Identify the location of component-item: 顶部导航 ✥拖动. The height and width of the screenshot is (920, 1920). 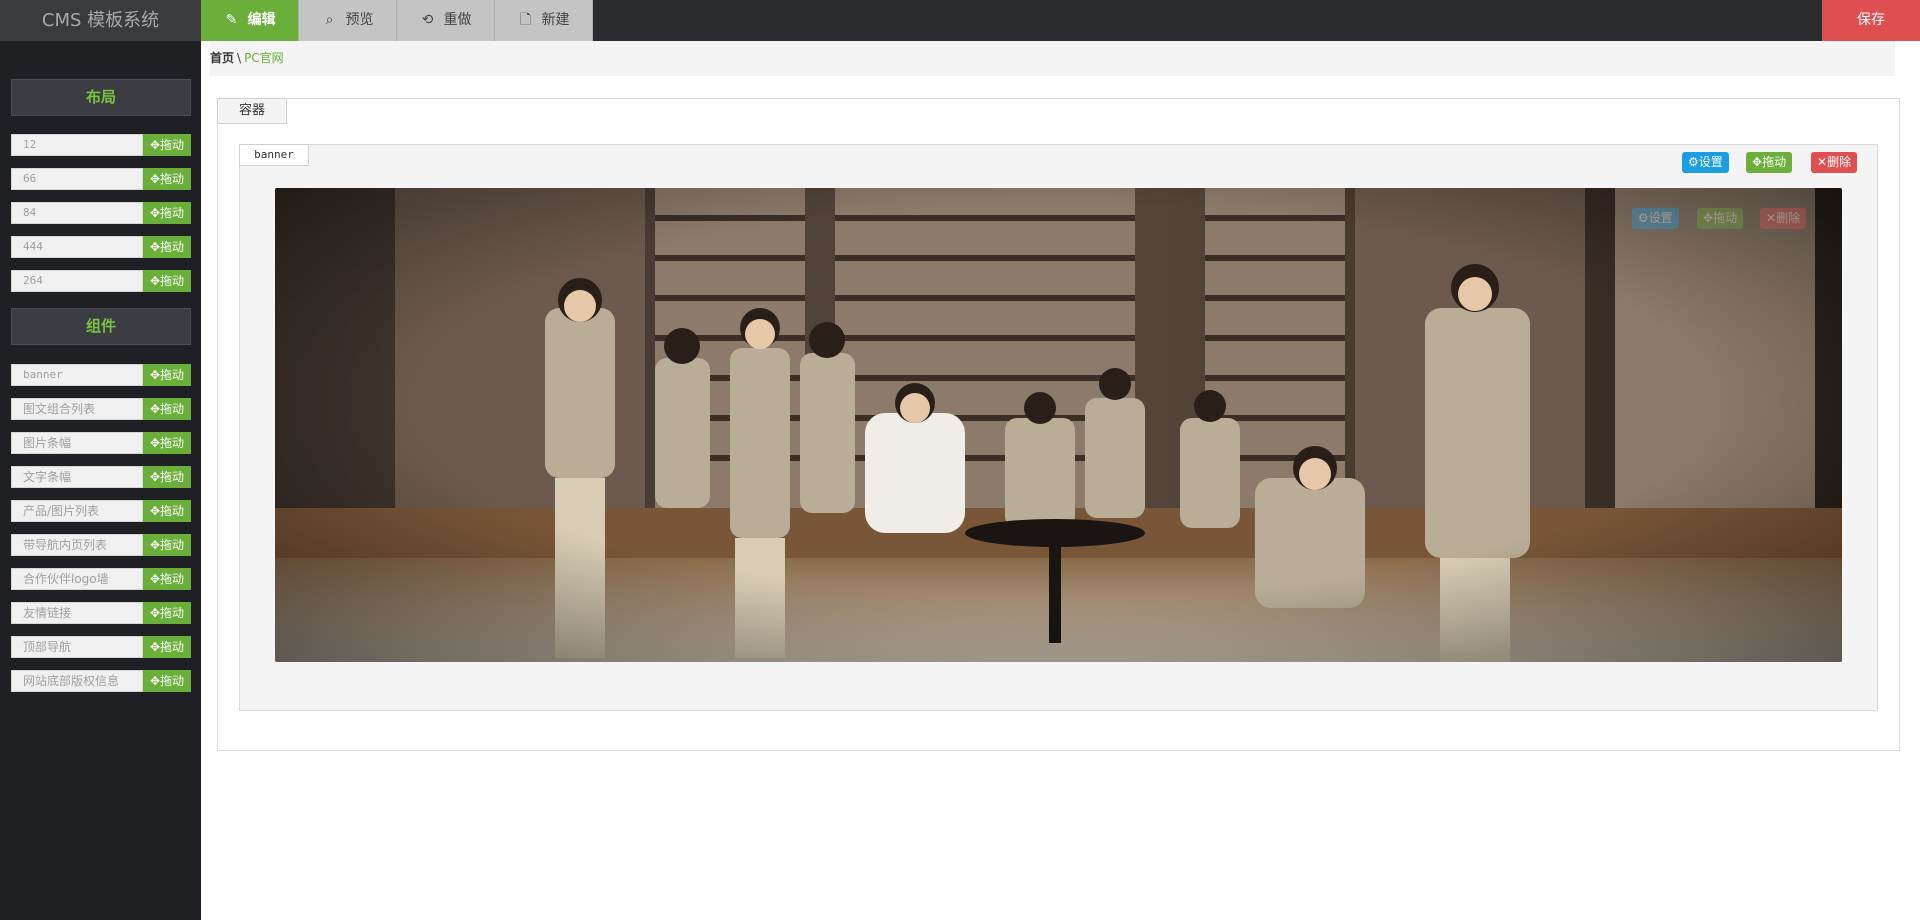
(101, 647).